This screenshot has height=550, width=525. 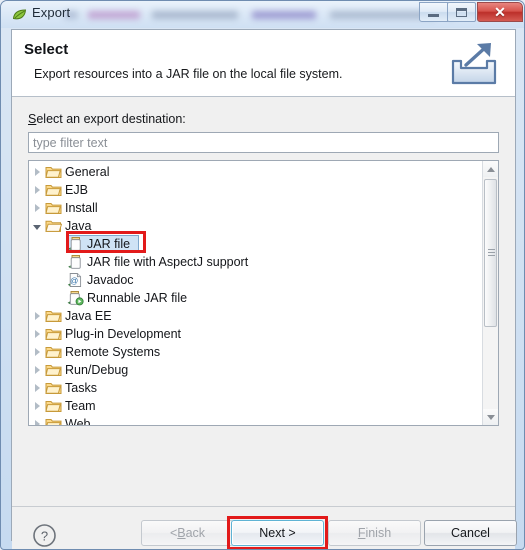 I want to click on close-icon: ✕, so click(x=500, y=12).